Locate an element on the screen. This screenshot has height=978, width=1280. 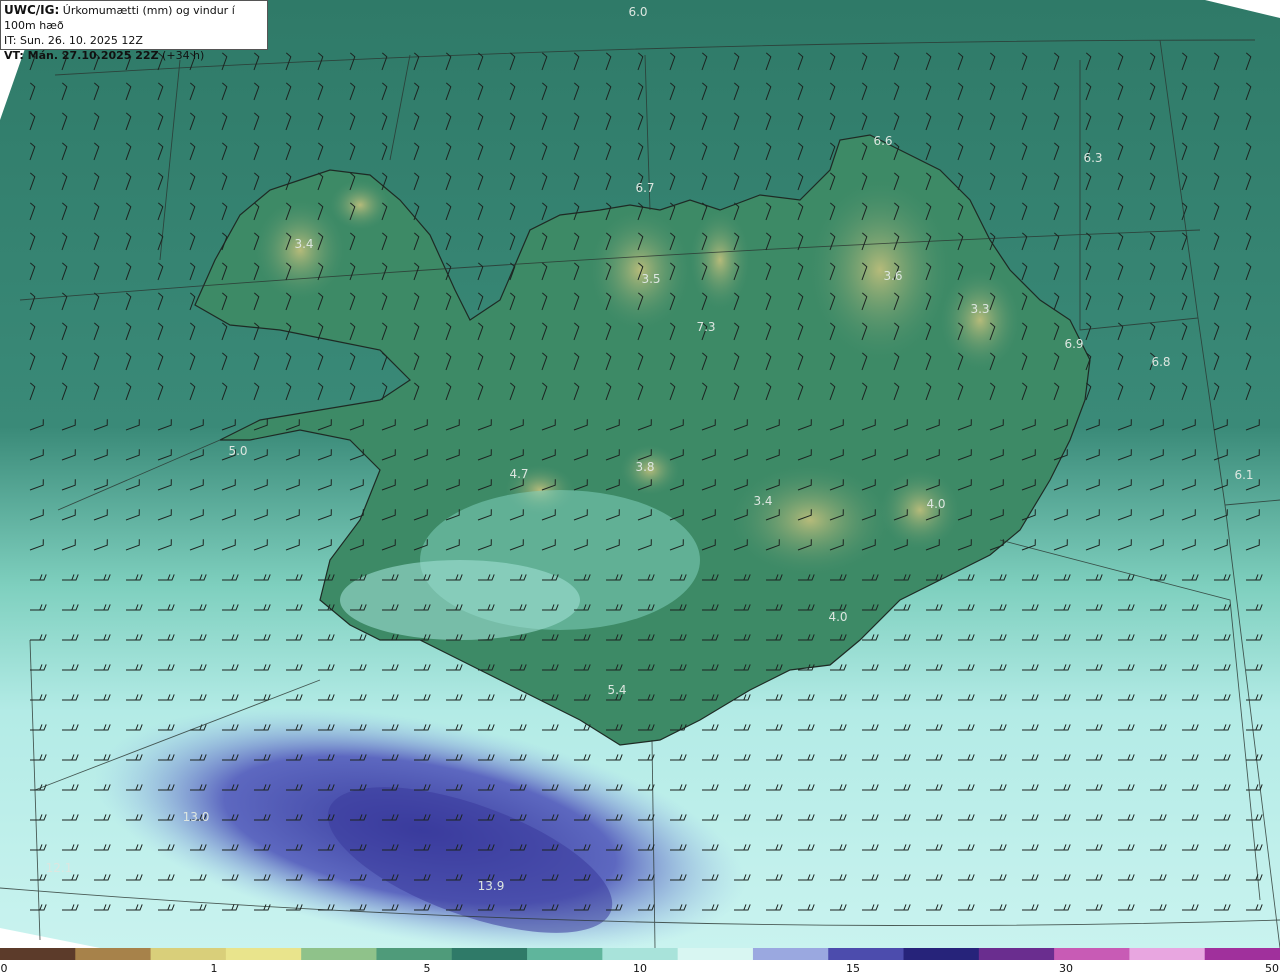
value-label: 13.0 is located at coordinates (196, 817).